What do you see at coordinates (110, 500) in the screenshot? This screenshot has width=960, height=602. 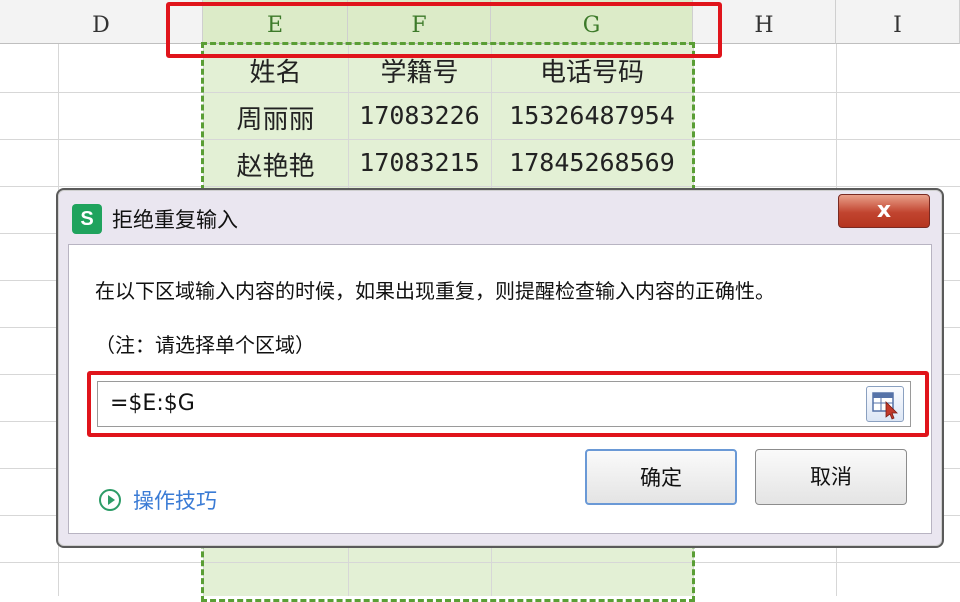 I see `play-circle-icon` at bounding box center [110, 500].